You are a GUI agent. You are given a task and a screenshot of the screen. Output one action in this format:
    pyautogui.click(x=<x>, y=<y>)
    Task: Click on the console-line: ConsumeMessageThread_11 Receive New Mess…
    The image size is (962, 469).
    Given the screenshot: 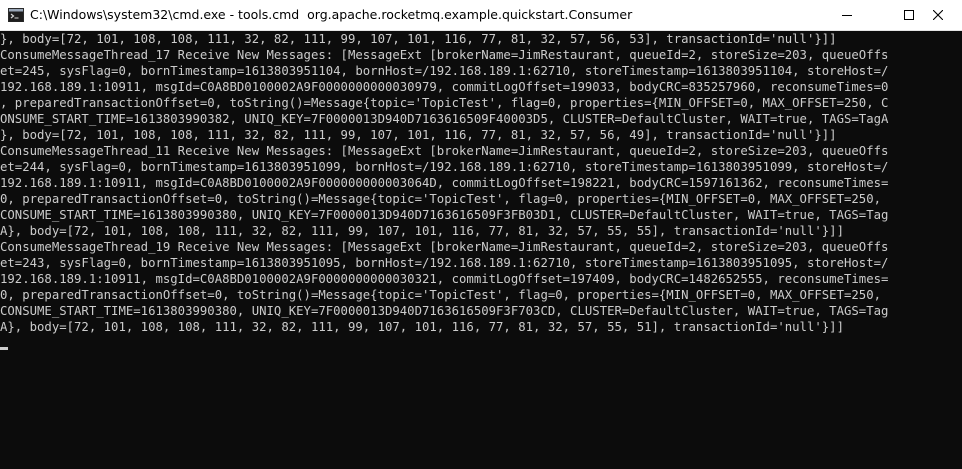 What is the action you would take?
    pyautogui.click(x=444, y=151)
    